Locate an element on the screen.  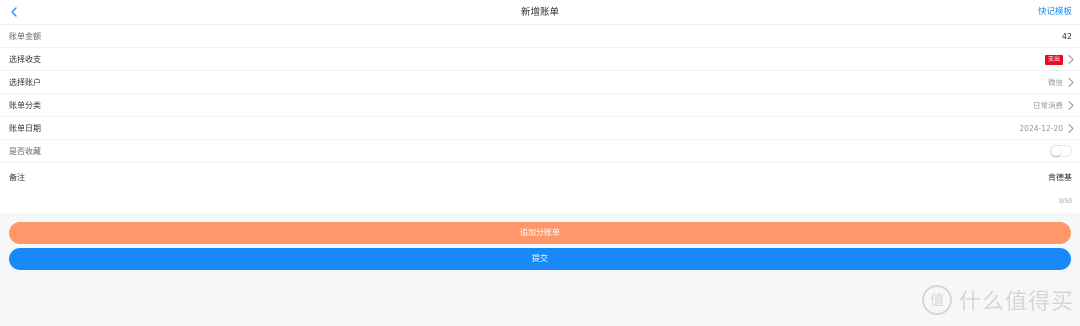
note-cell: 备注 肯德基 3/50 is located at coordinates (540, 189).